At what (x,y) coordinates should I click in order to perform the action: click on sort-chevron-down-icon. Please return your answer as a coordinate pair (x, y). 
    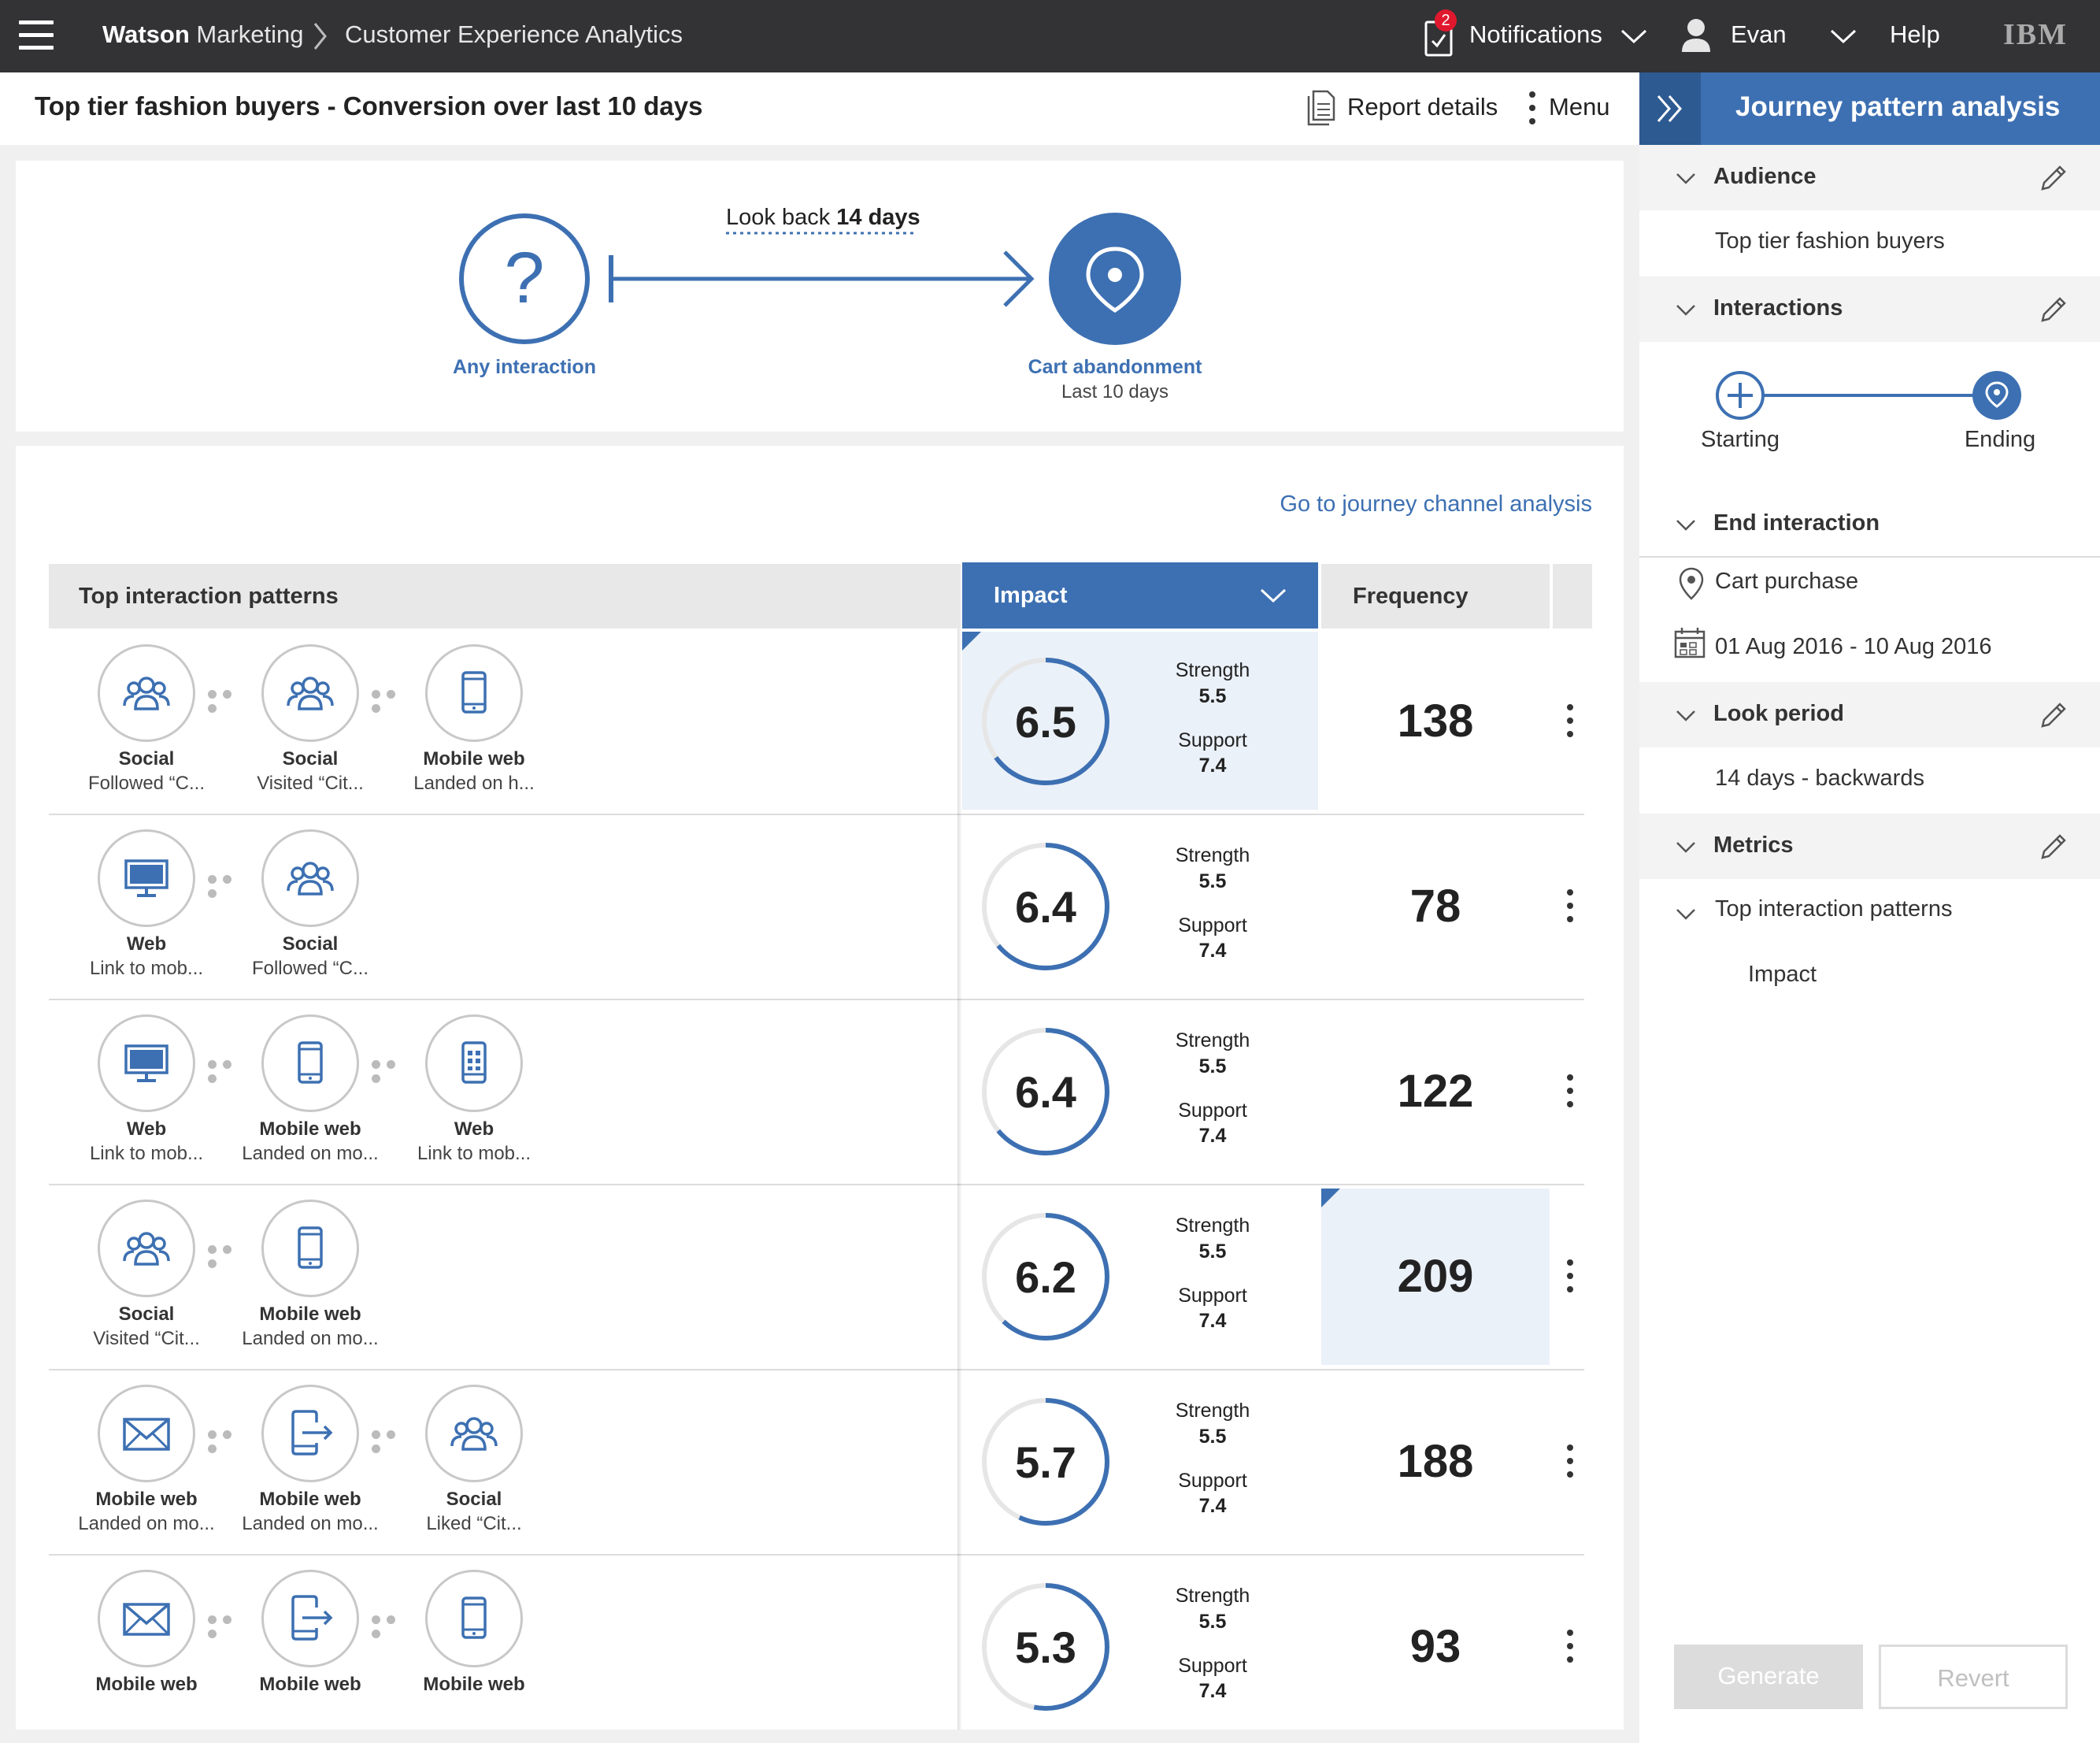
    Looking at the image, I should click on (1273, 595).